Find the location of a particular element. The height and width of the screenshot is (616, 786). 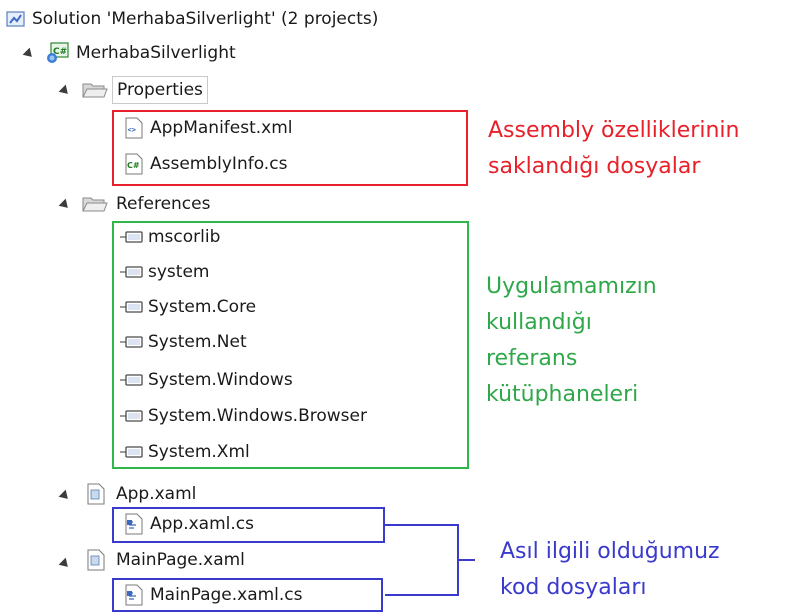

note-line: kod dosyaları is located at coordinates (573, 587).